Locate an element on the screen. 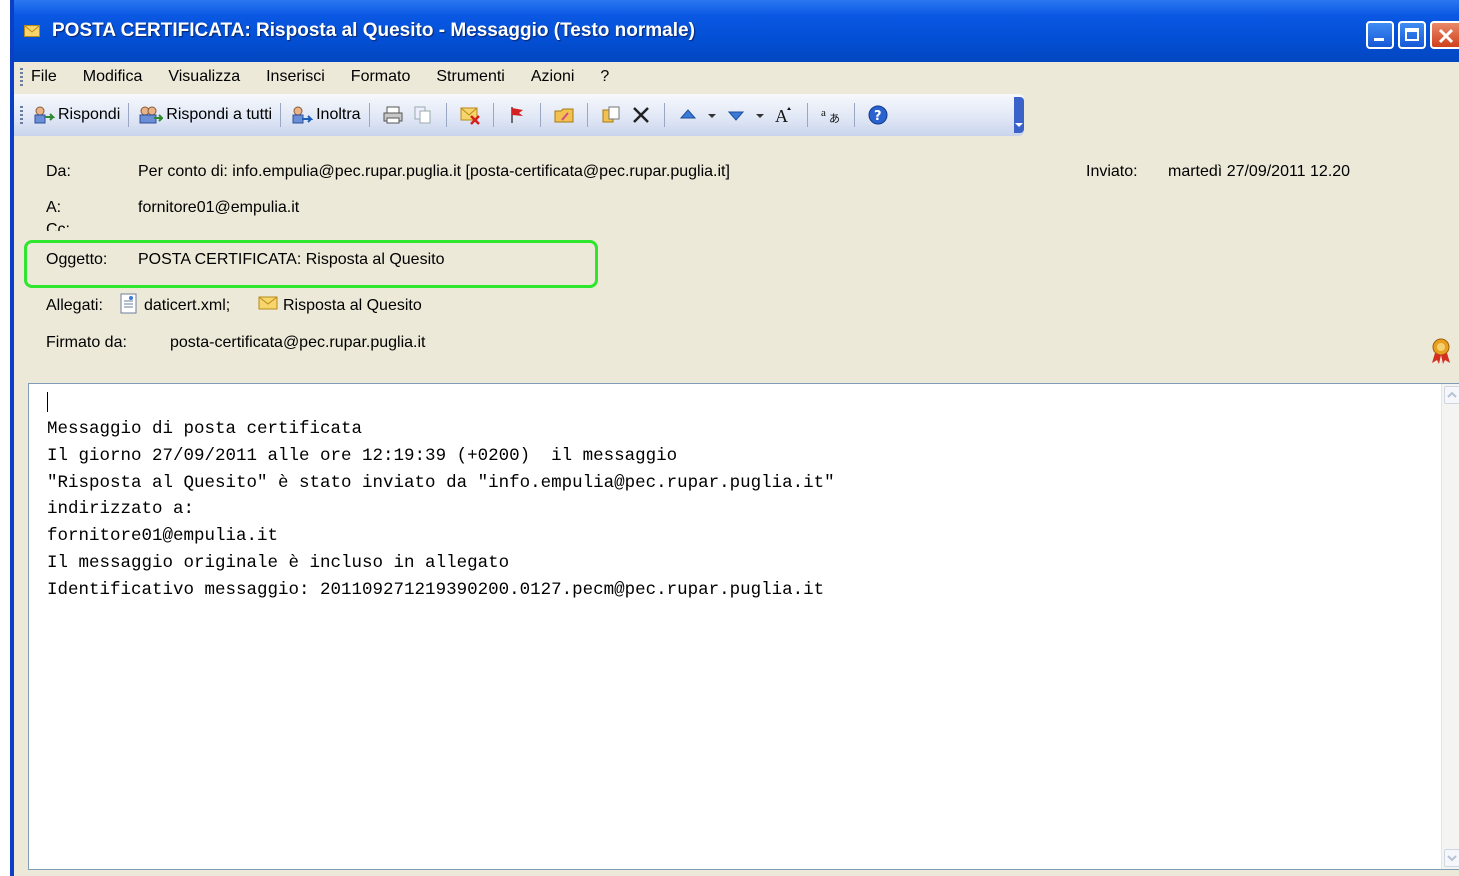 The height and width of the screenshot is (876, 1459). reply-icon is located at coordinates (44, 115).